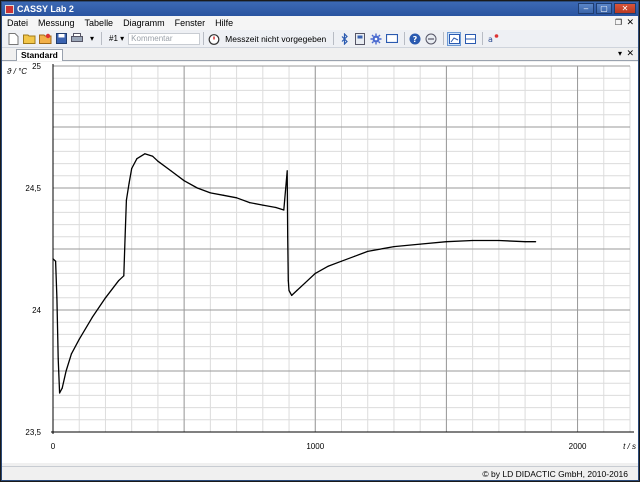 This screenshot has height=482, width=640. I want to click on channel-select: #1 ▾, so click(116, 38).